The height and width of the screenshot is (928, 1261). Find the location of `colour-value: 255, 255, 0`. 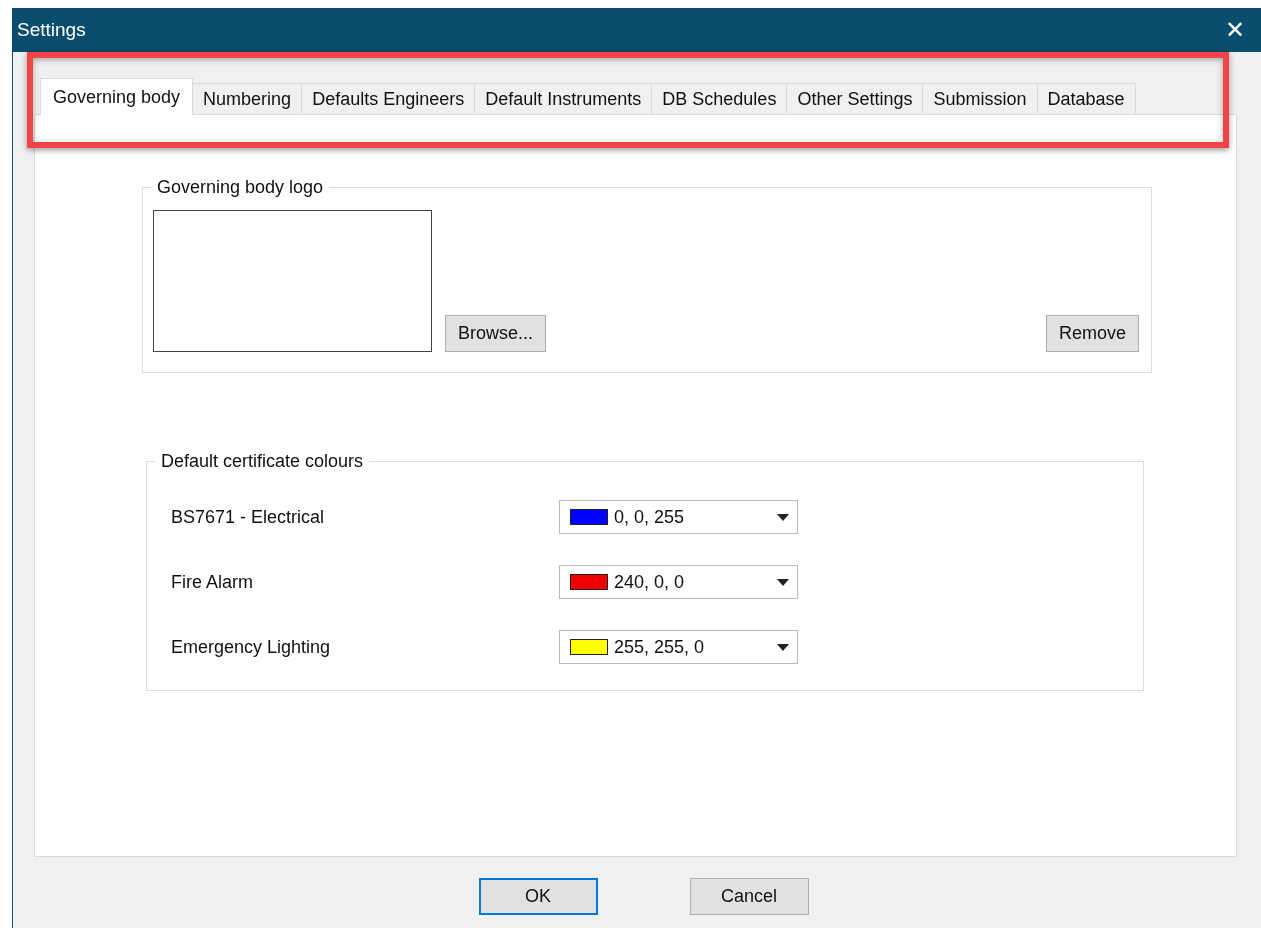

colour-value: 255, 255, 0 is located at coordinates (660, 647).